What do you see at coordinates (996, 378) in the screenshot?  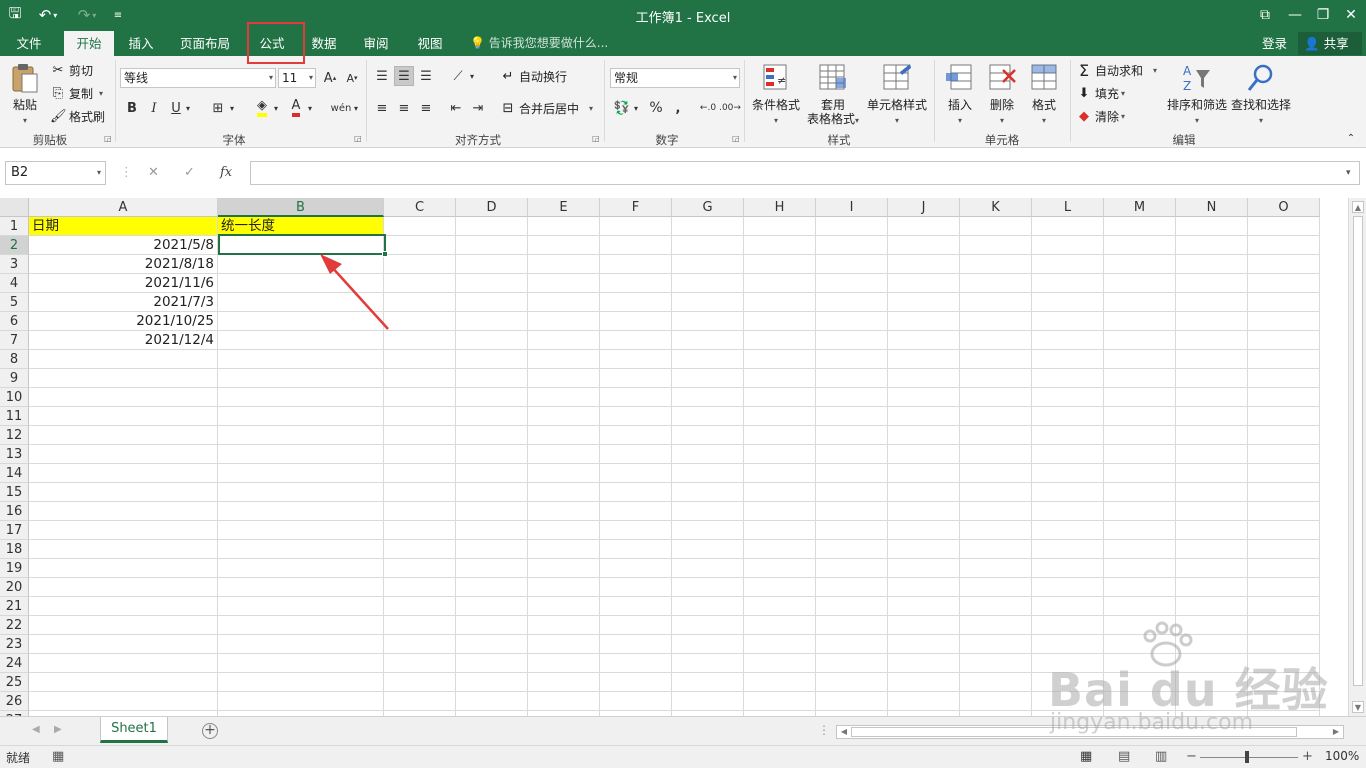 I see `cell-k9` at bounding box center [996, 378].